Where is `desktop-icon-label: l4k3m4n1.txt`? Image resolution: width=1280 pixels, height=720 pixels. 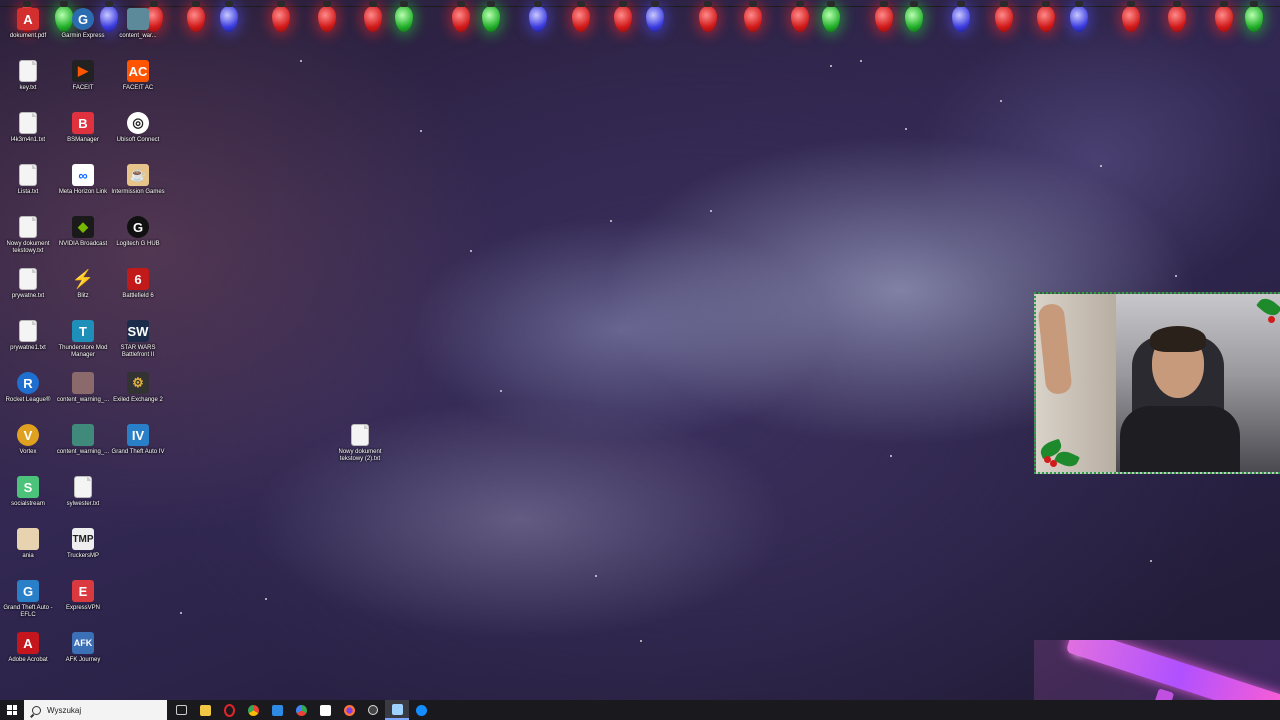 desktop-icon-label: l4k3m4n1.txt is located at coordinates (28, 140).